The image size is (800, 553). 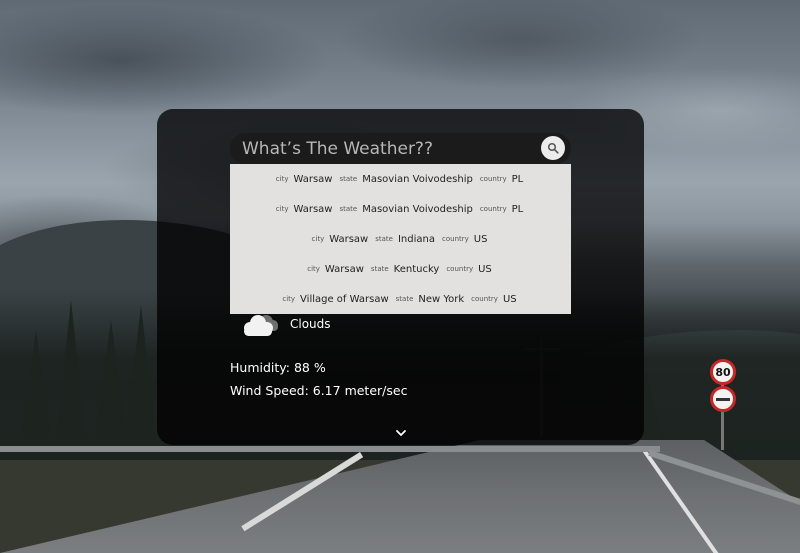 What do you see at coordinates (441, 299) in the screenshot?
I see `state-name: New York` at bounding box center [441, 299].